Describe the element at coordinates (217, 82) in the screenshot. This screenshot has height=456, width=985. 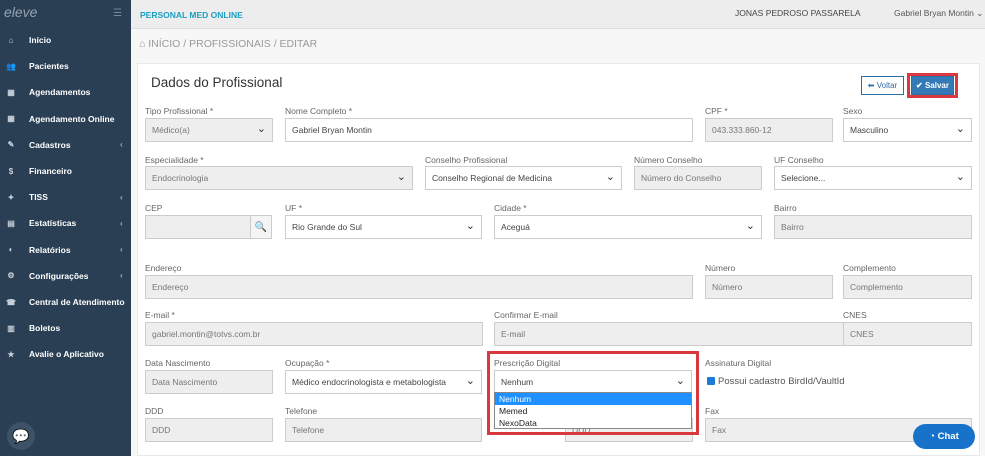
I see `page-title: Dados do Profissional` at that location.